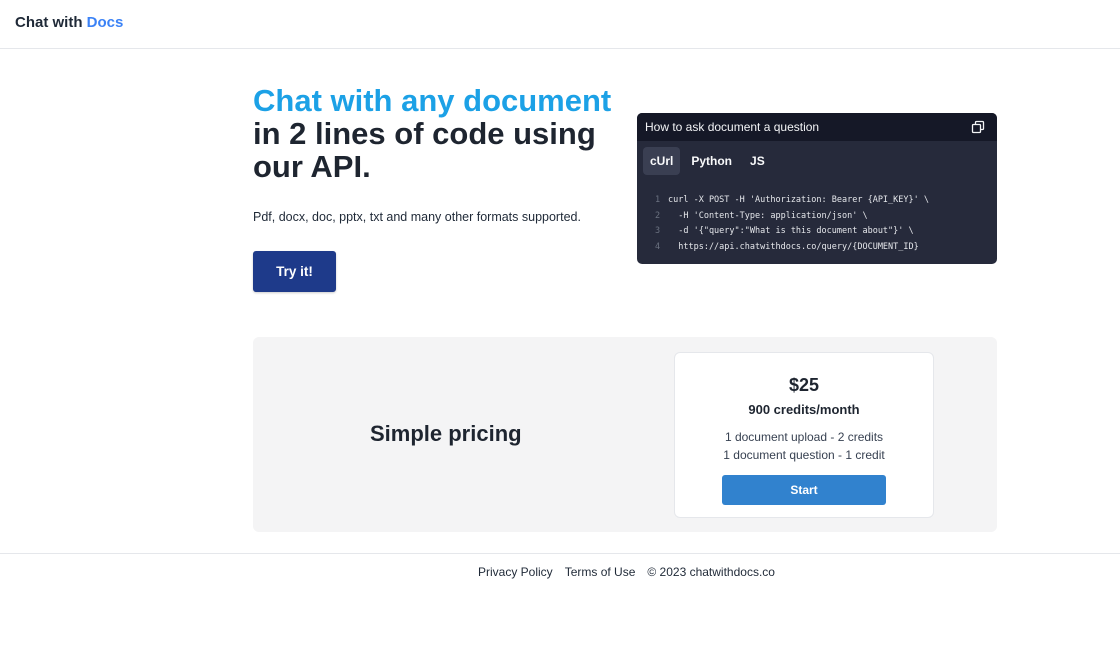 This screenshot has height=652, width=1120. I want to click on code-line: 2 -H 'Content-Type: application/json' \, so click(826, 217).